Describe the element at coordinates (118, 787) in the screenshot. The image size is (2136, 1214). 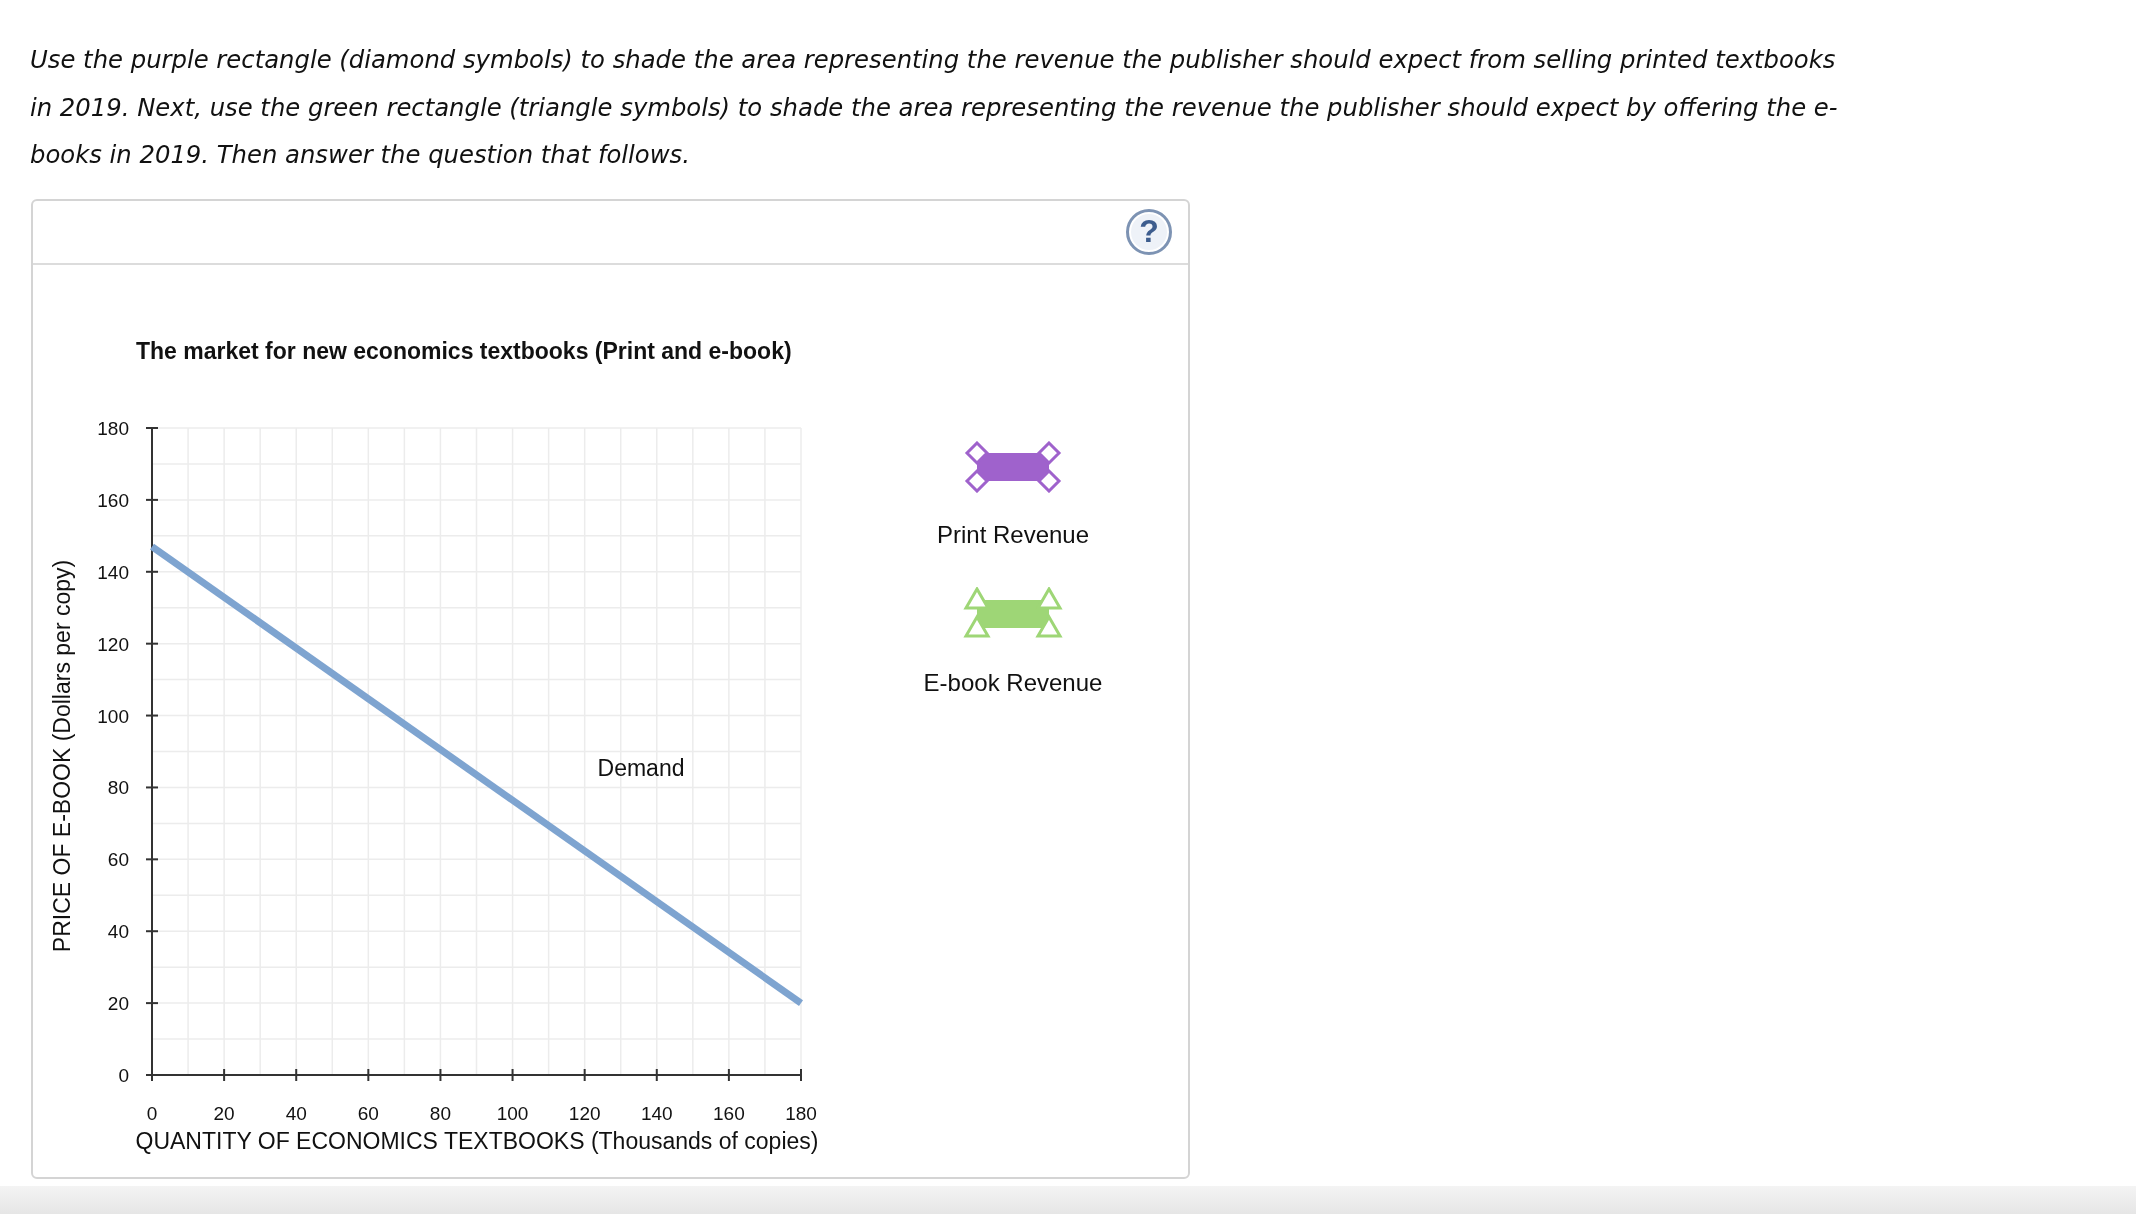
I see `y-tick-label: 80` at that location.